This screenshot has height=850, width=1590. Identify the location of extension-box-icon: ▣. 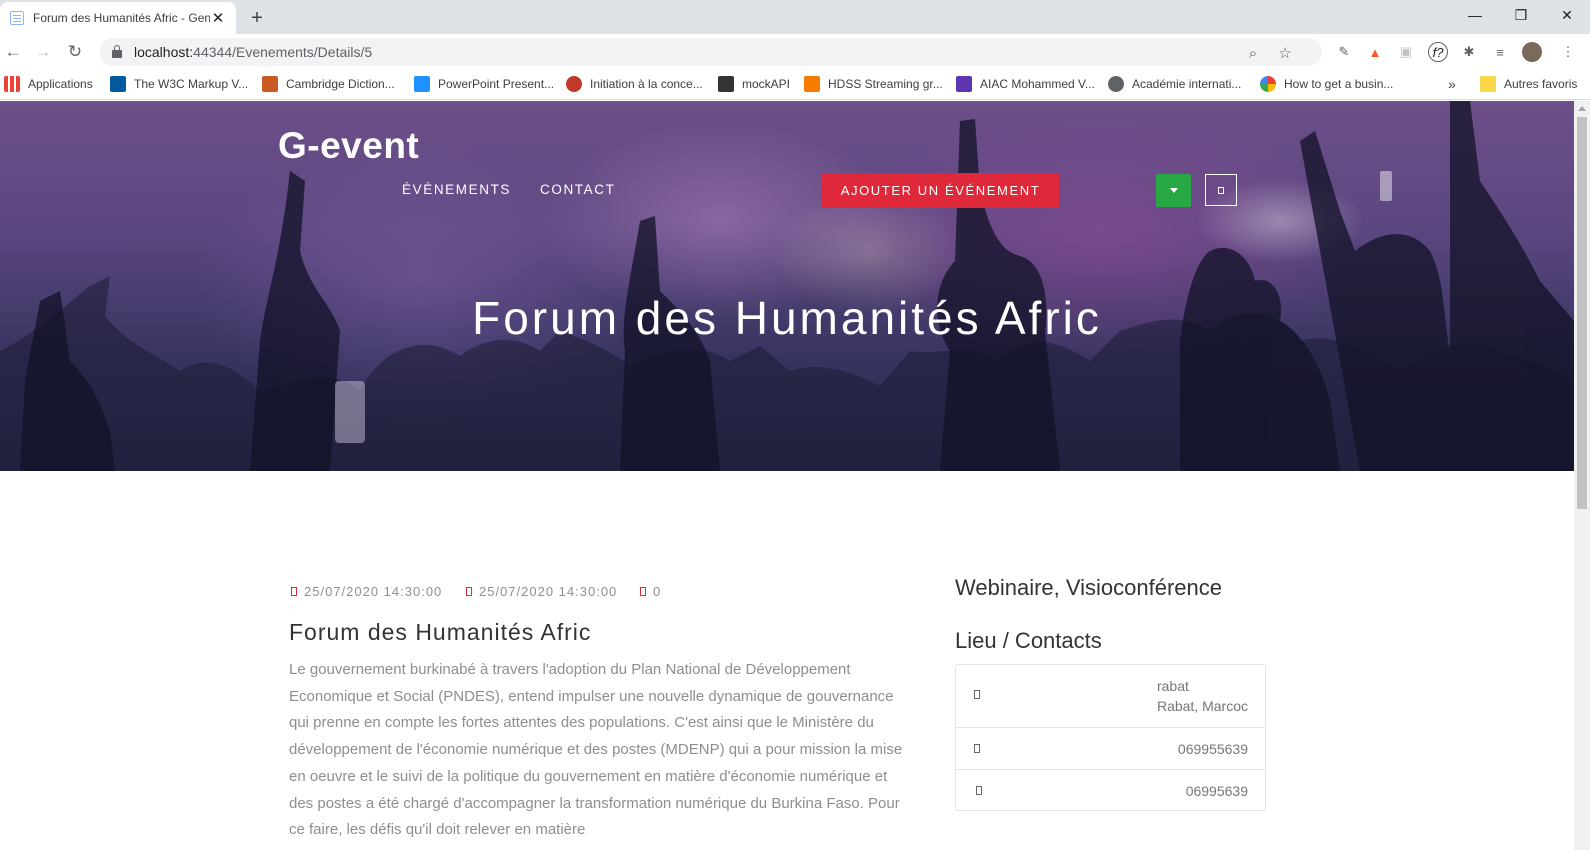
(1406, 52).